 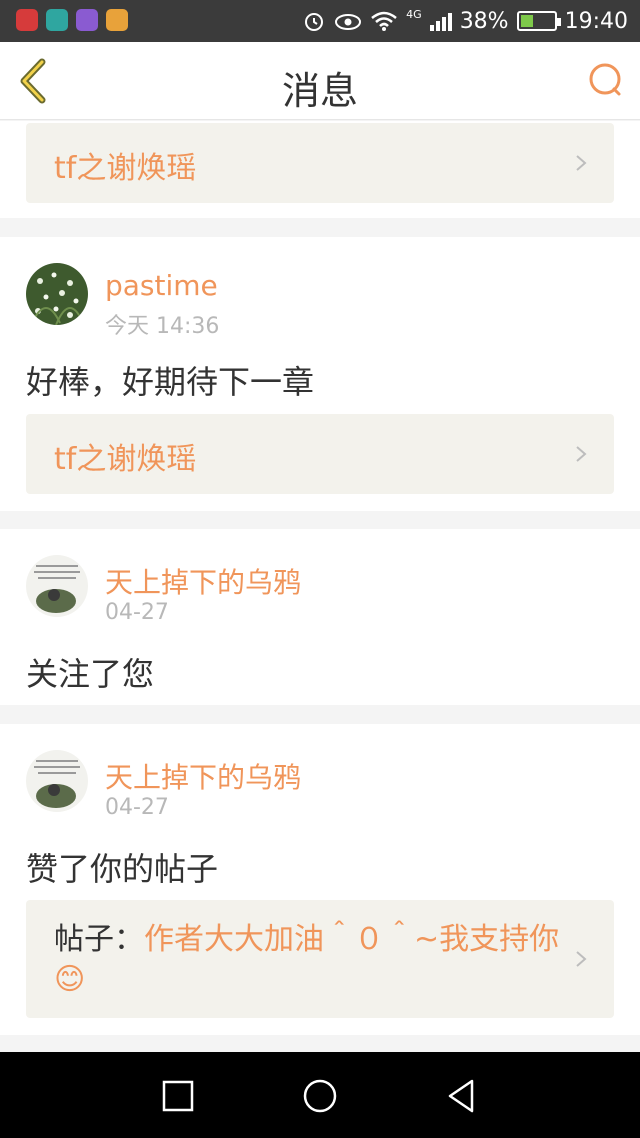 I want to click on timestamp: 今天 14:36, so click(x=162, y=326).